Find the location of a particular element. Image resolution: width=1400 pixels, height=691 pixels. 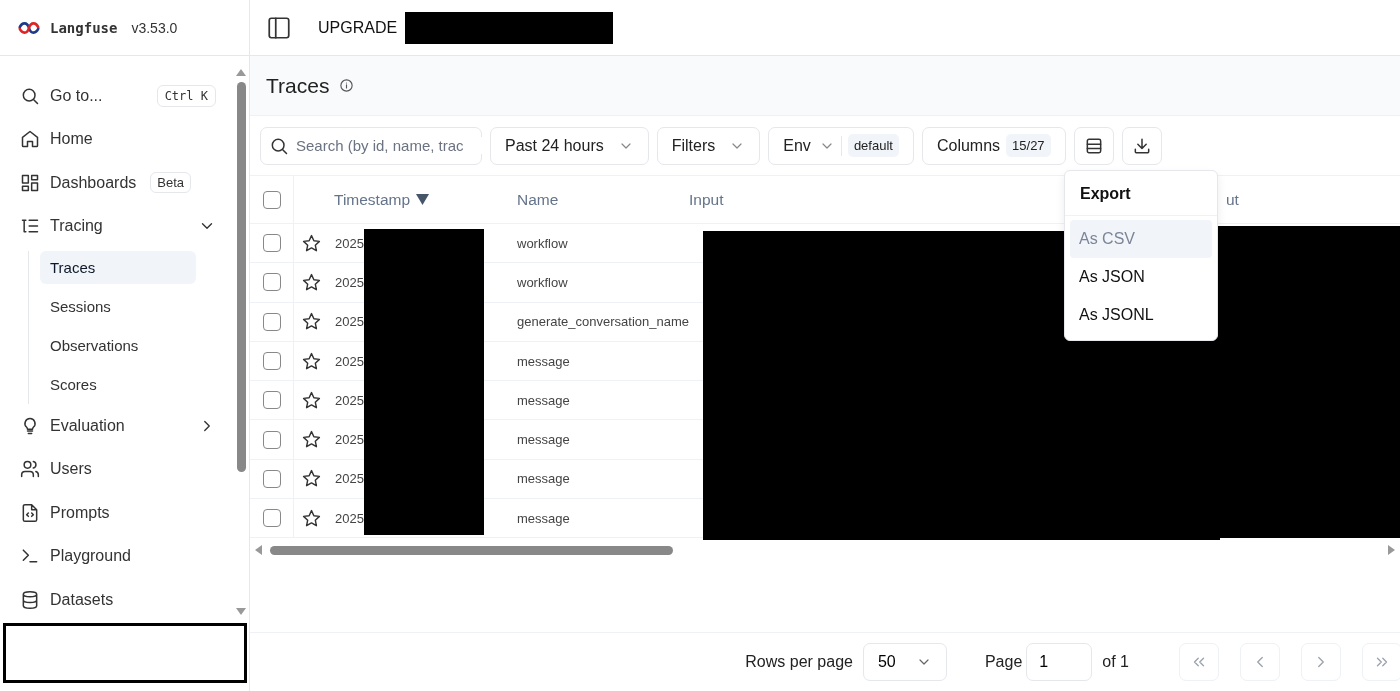

page-total: of 1 is located at coordinates (1115, 662).